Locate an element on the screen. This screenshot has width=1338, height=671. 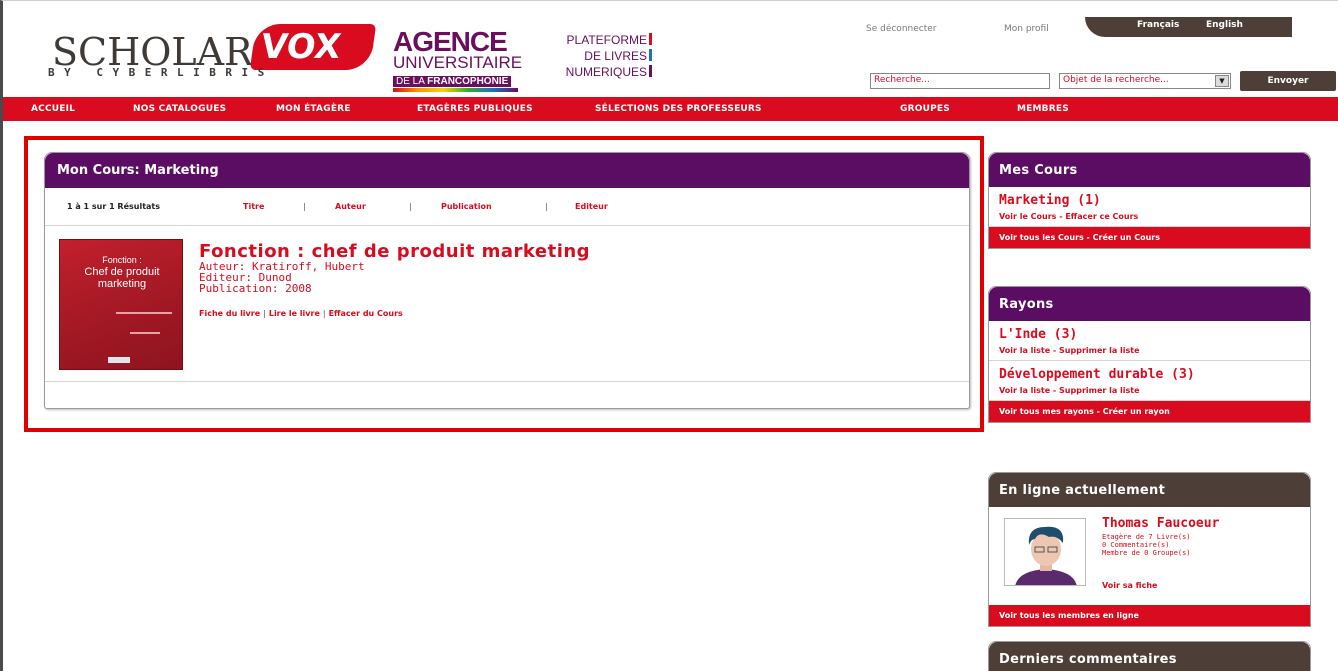
comments-box: Derniers commentaires is located at coordinates (1149, 656).